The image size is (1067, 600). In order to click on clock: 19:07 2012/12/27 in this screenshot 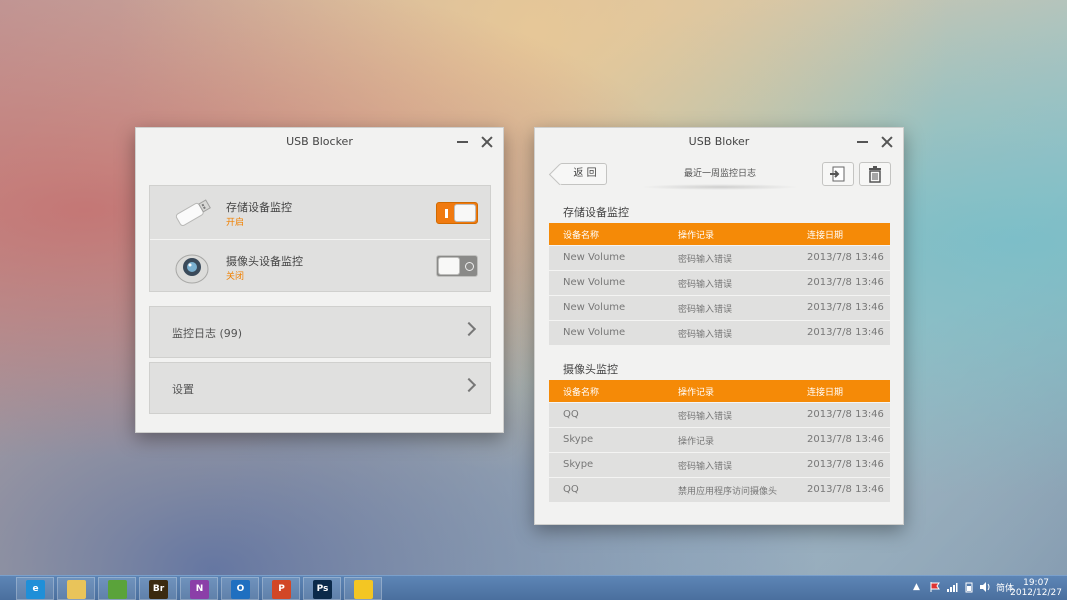, I will do `click(1036, 588)`.